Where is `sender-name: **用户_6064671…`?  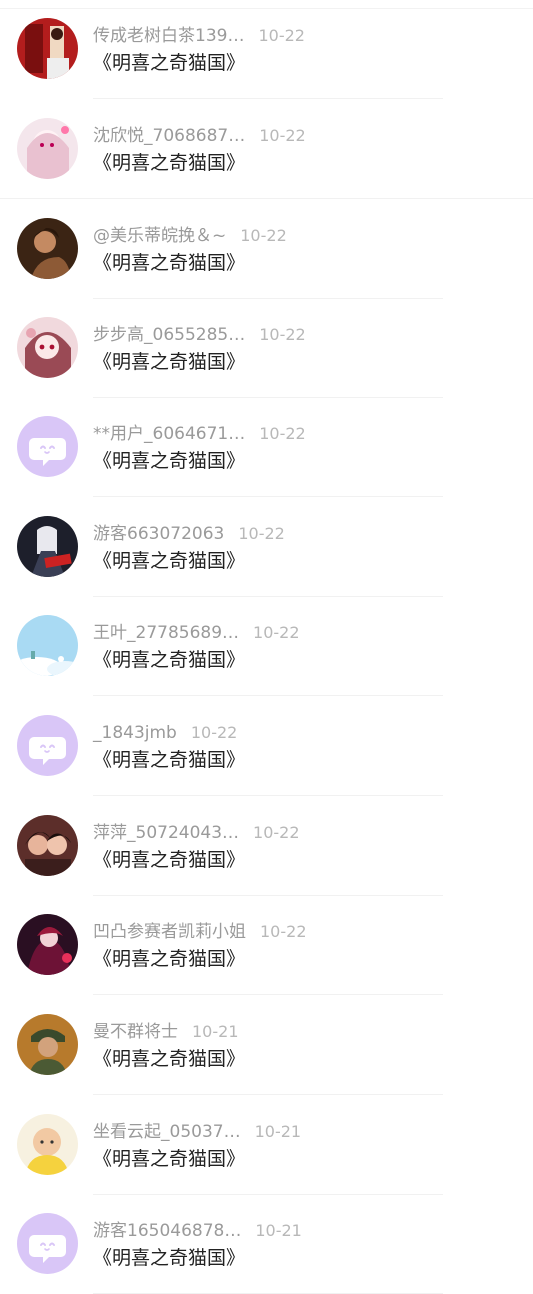
sender-name: **用户_6064671… is located at coordinates (169, 434).